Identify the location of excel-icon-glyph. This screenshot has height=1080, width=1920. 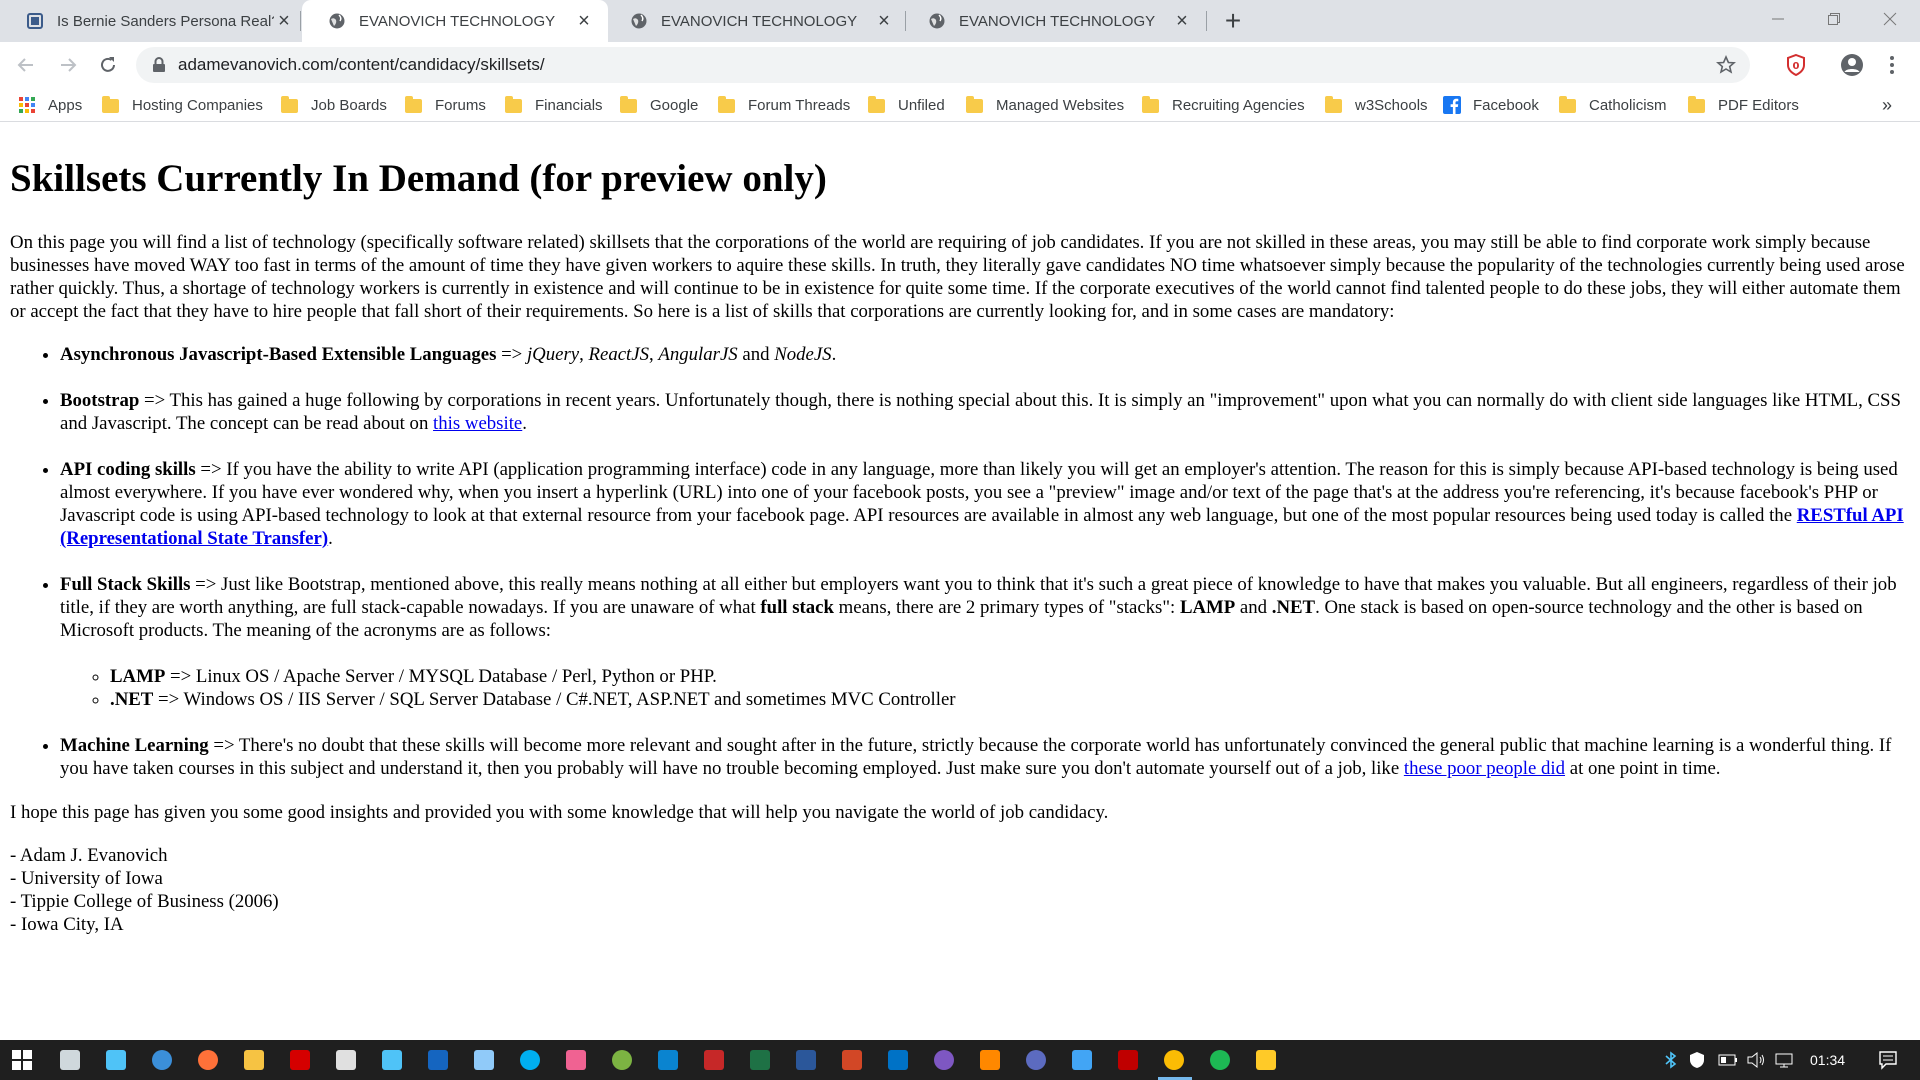
(760, 1060).